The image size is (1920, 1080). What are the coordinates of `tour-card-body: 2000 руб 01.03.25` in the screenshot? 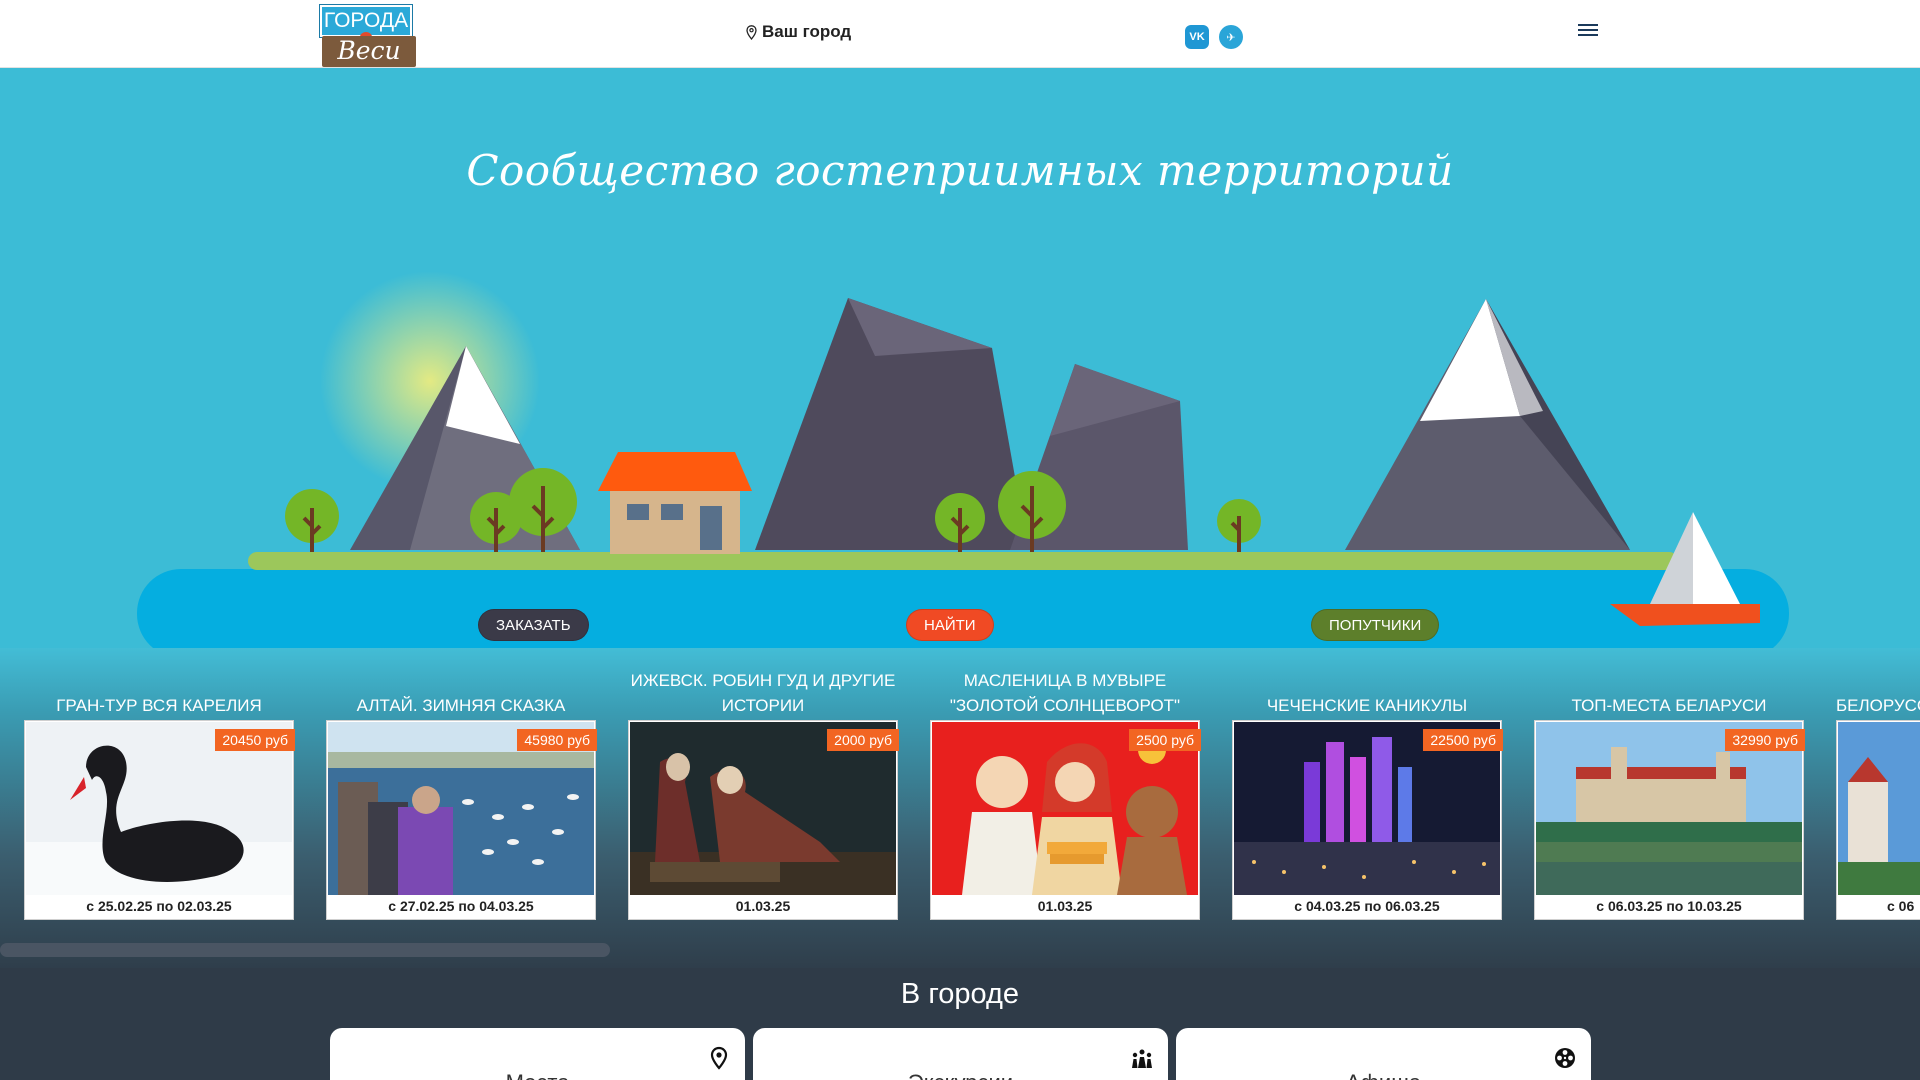 It's located at (763, 820).